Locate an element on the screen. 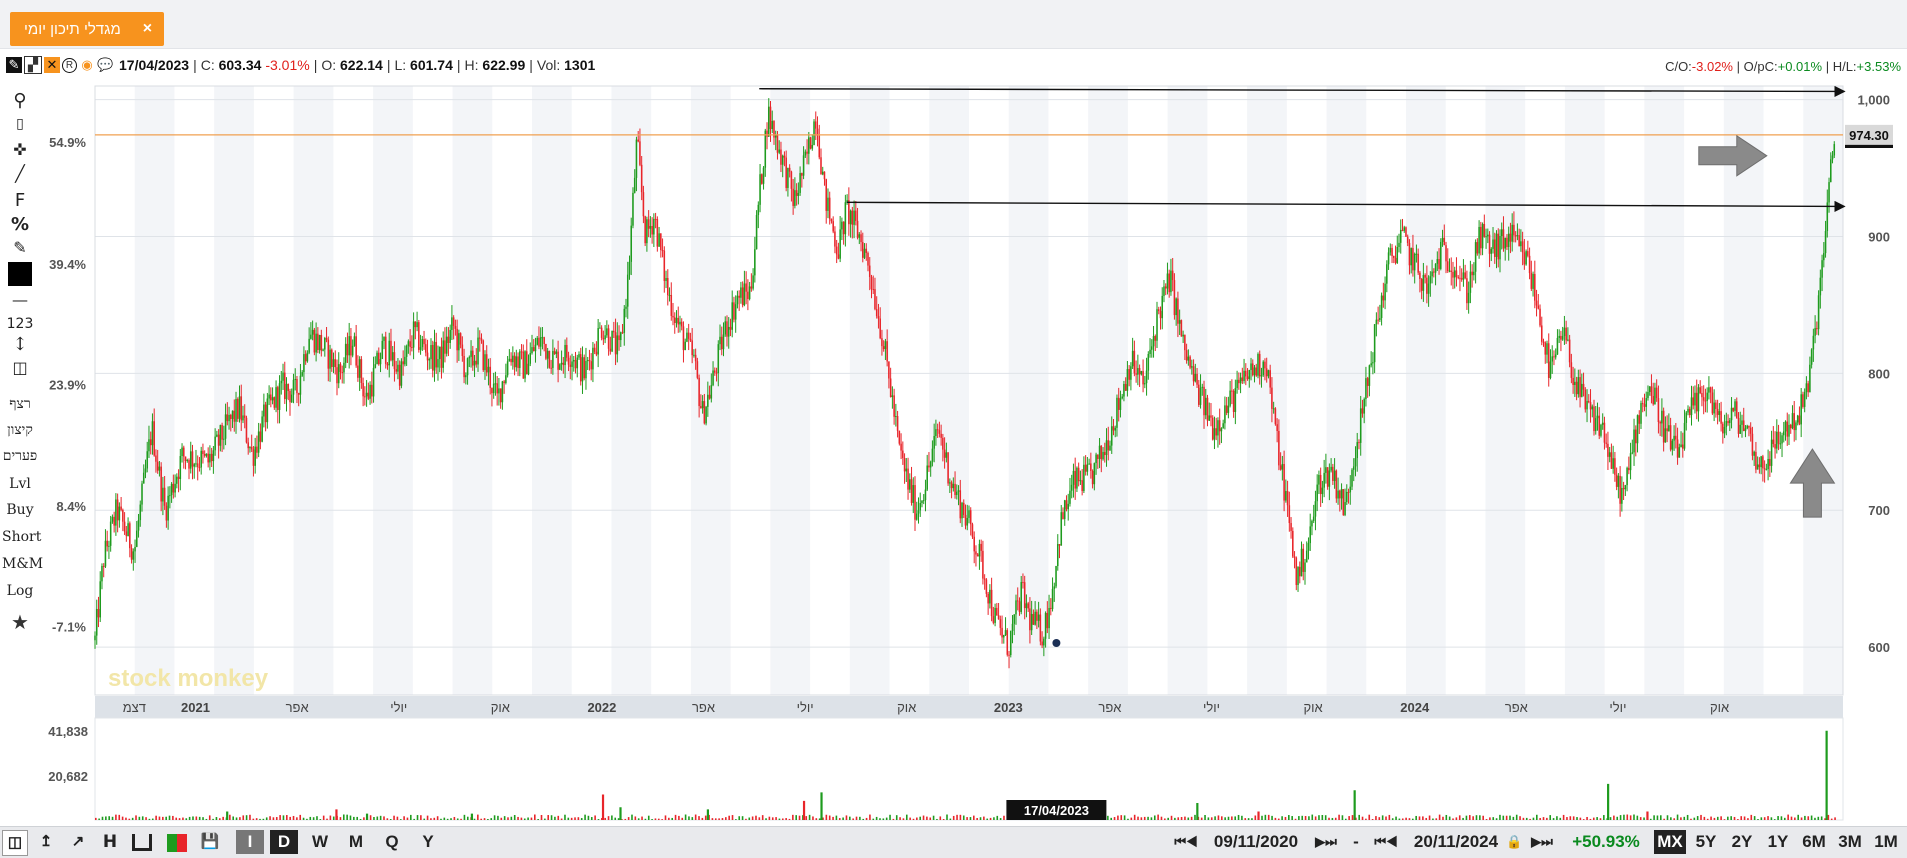  lock-icon: 🔒 is located at coordinates (1514, 842).